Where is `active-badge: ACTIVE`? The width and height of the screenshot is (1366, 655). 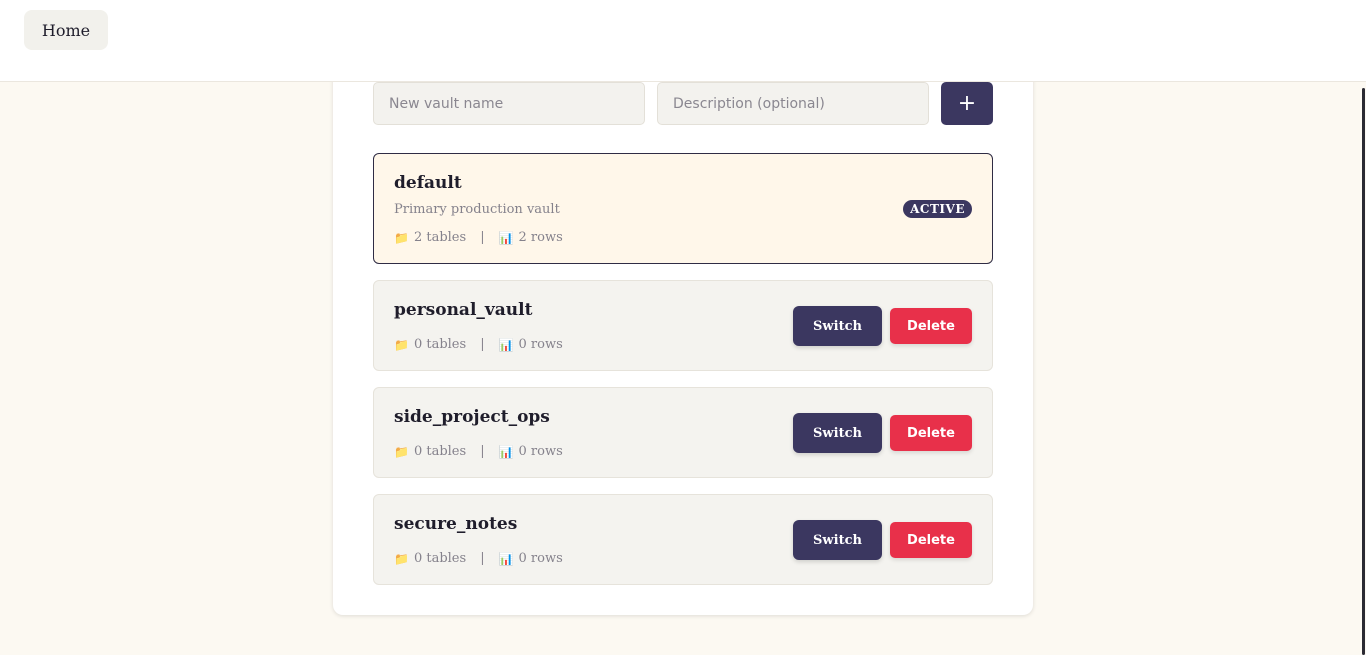
active-badge: ACTIVE is located at coordinates (937, 209).